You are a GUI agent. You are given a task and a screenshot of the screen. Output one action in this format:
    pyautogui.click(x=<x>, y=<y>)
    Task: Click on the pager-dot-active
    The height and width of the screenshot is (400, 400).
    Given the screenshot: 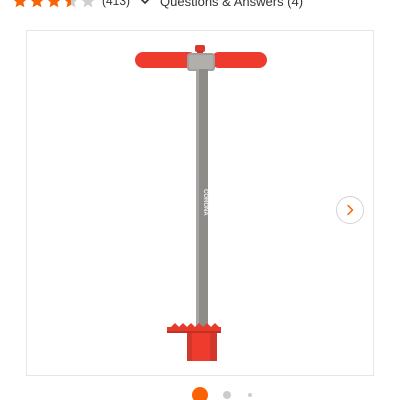 What is the action you would take?
    pyautogui.click(x=200, y=393)
    